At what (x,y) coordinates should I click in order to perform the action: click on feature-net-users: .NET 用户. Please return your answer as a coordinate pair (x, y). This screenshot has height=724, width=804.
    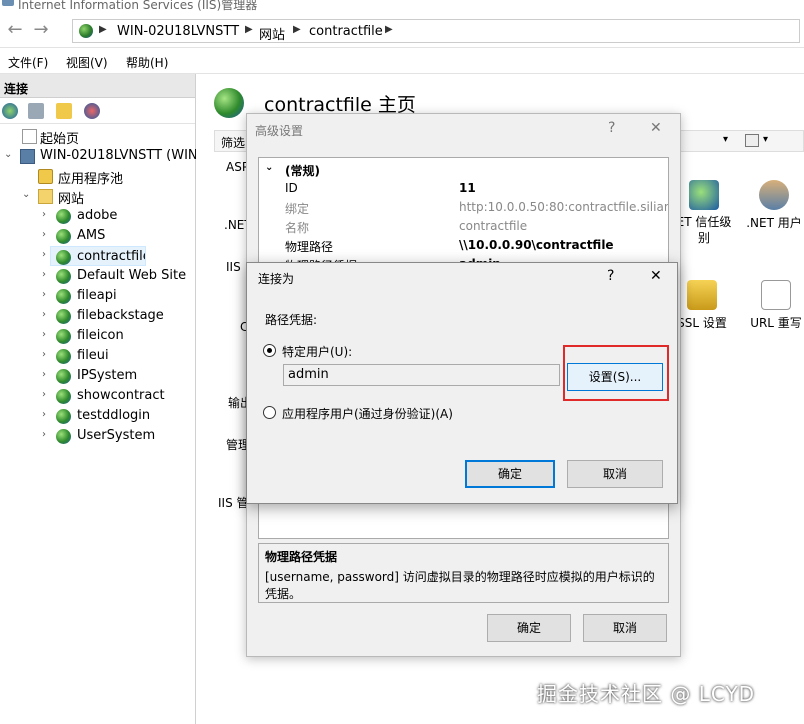
    Looking at the image, I should click on (774, 205).